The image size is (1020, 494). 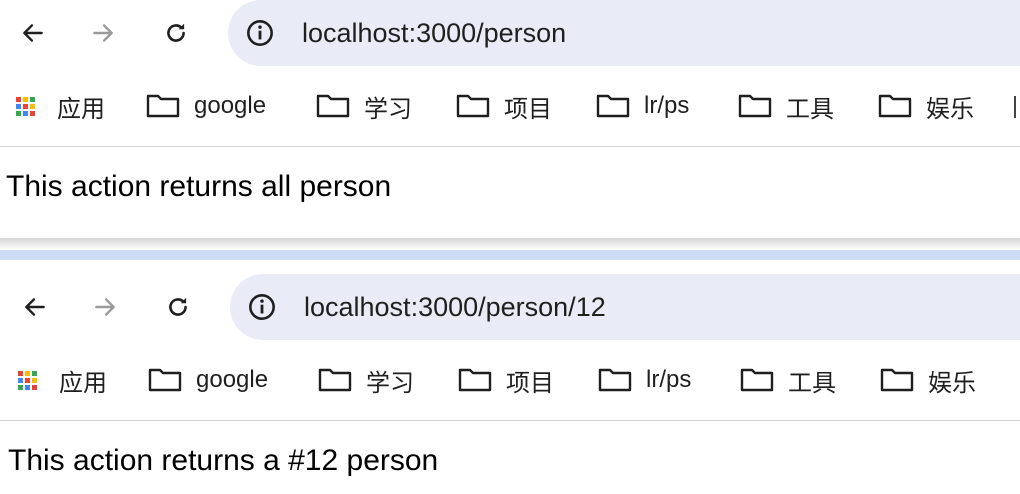 I want to click on browser-toolbar: localhost:3000/person/12, so click(x=510, y=307).